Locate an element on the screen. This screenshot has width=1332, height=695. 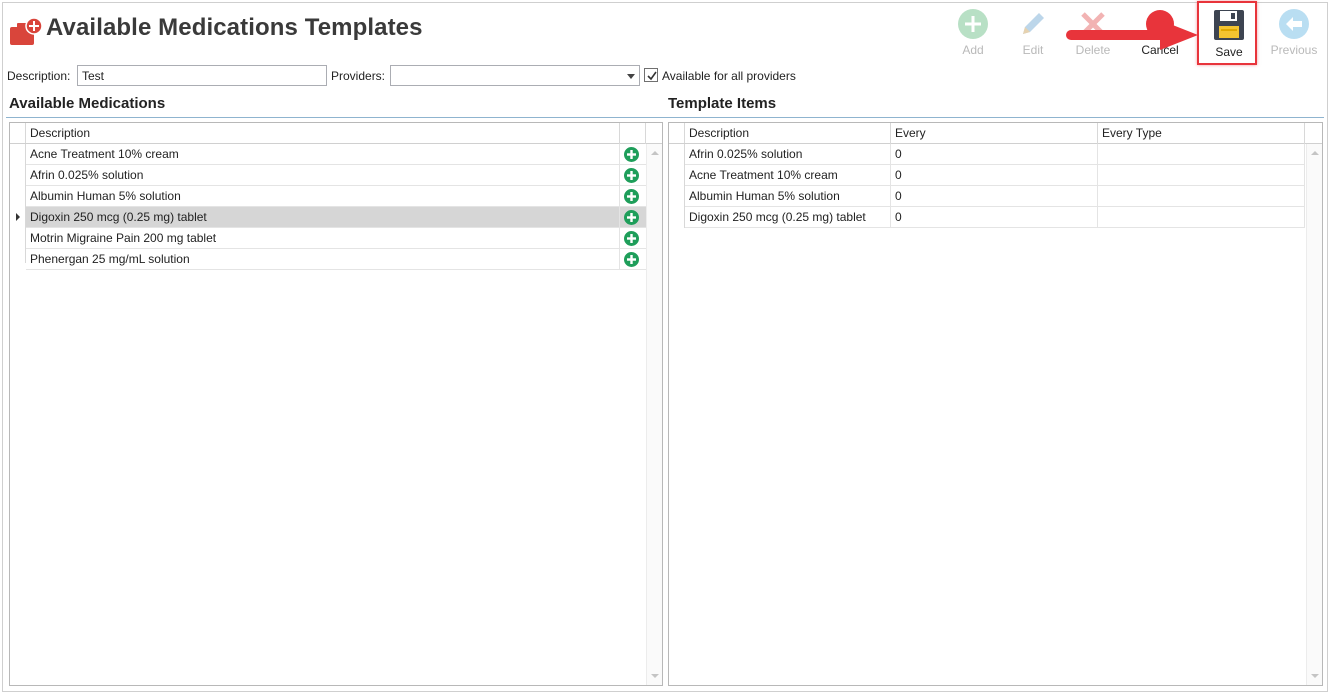
x-icon is located at coordinates (1093, 24).